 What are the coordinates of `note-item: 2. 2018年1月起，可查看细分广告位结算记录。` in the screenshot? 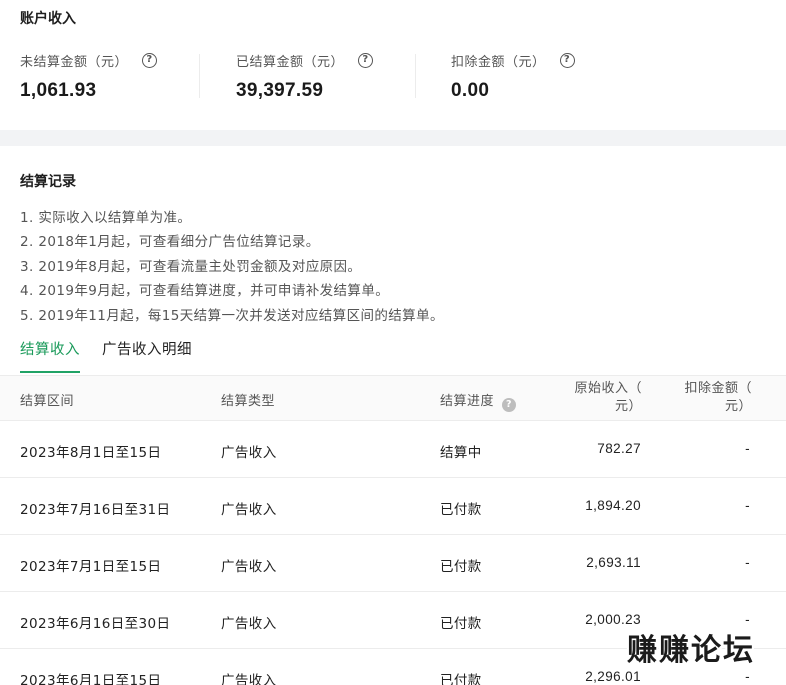 It's located at (170, 242).